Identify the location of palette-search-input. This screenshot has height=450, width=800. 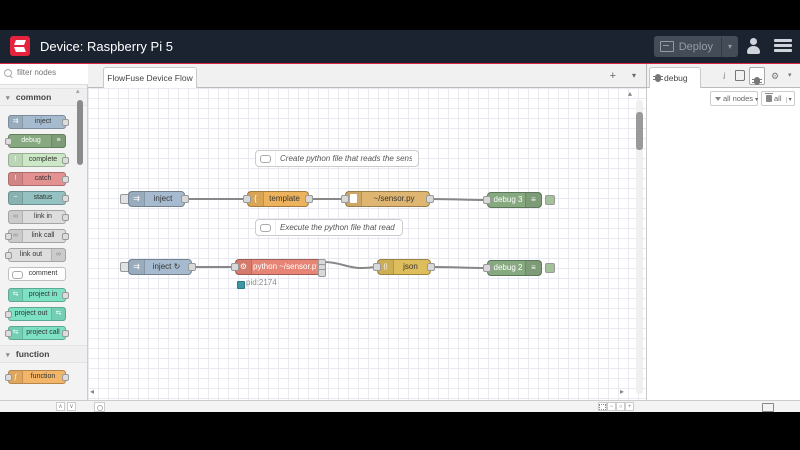
(50, 72).